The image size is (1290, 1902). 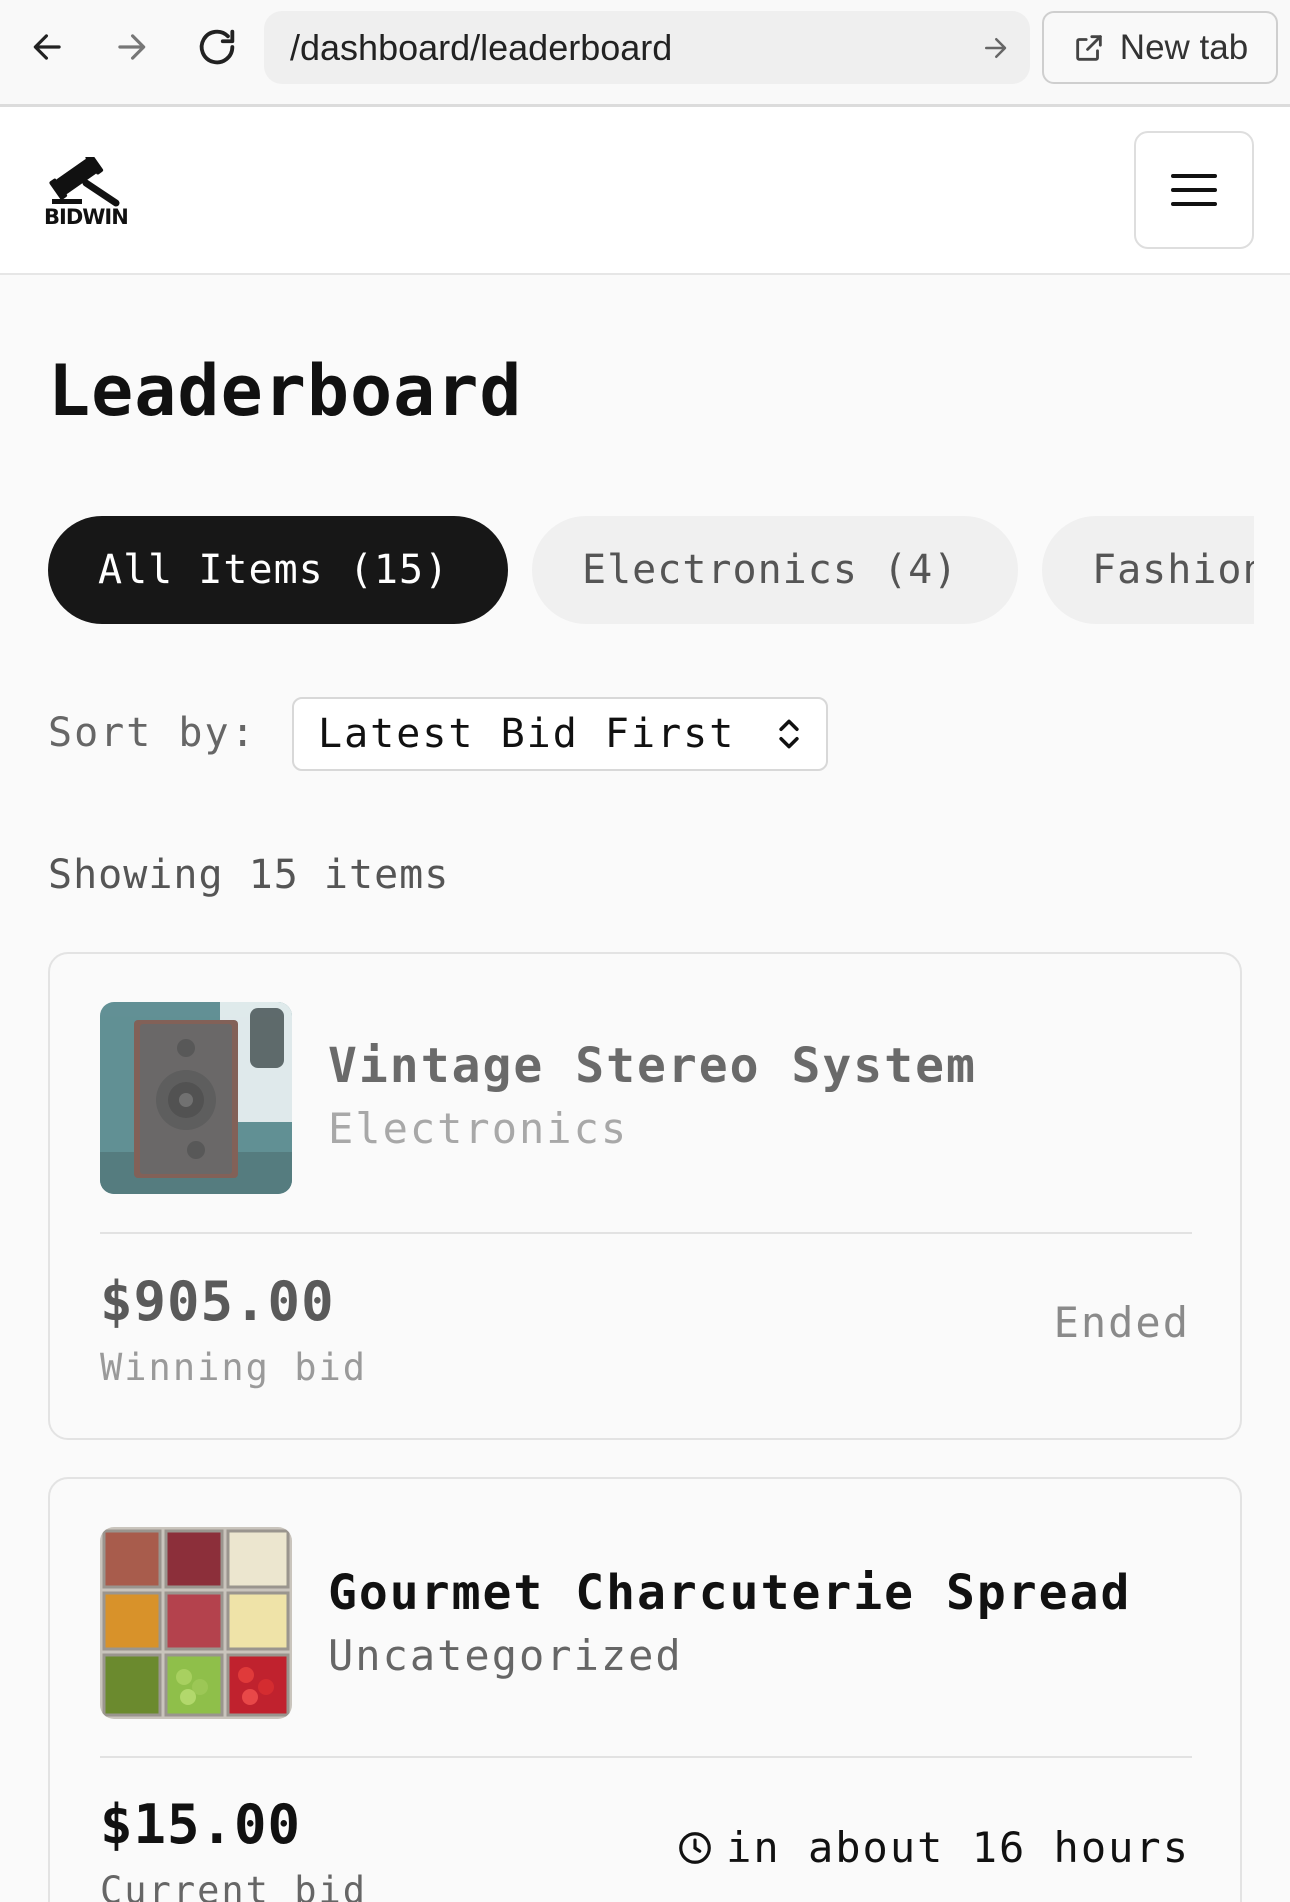 I want to click on arrow-right-icon, so click(x=132, y=47).